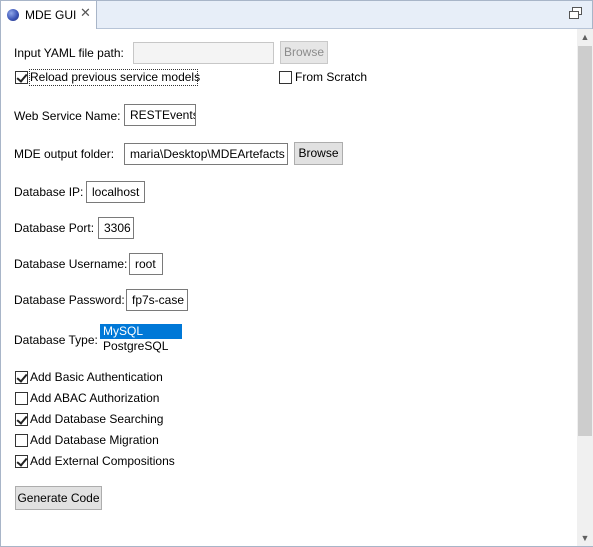  I want to click on scroll-down-arrow-icon: ▼, so click(585, 538).